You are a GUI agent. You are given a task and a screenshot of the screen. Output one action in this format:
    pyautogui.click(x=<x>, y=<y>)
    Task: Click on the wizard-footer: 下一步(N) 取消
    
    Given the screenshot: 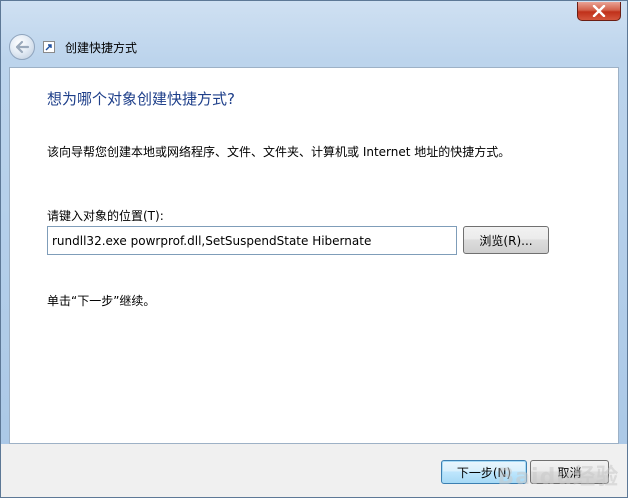 What is the action you would take?
    pyautogui.click(x=314, y=470)
    